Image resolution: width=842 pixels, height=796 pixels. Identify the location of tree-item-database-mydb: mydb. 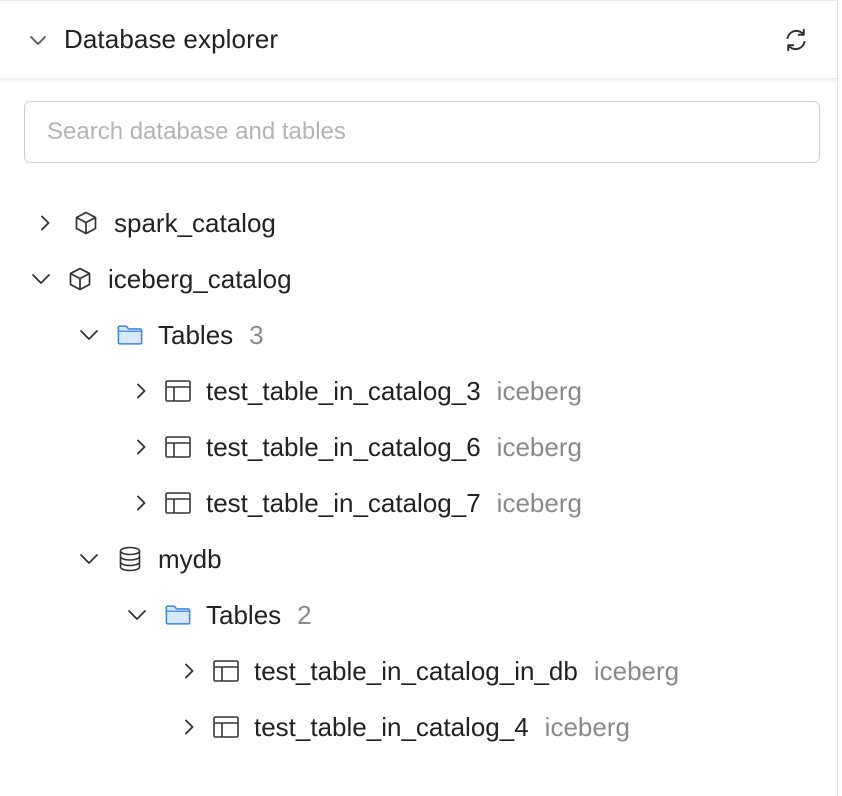
(419, 559).